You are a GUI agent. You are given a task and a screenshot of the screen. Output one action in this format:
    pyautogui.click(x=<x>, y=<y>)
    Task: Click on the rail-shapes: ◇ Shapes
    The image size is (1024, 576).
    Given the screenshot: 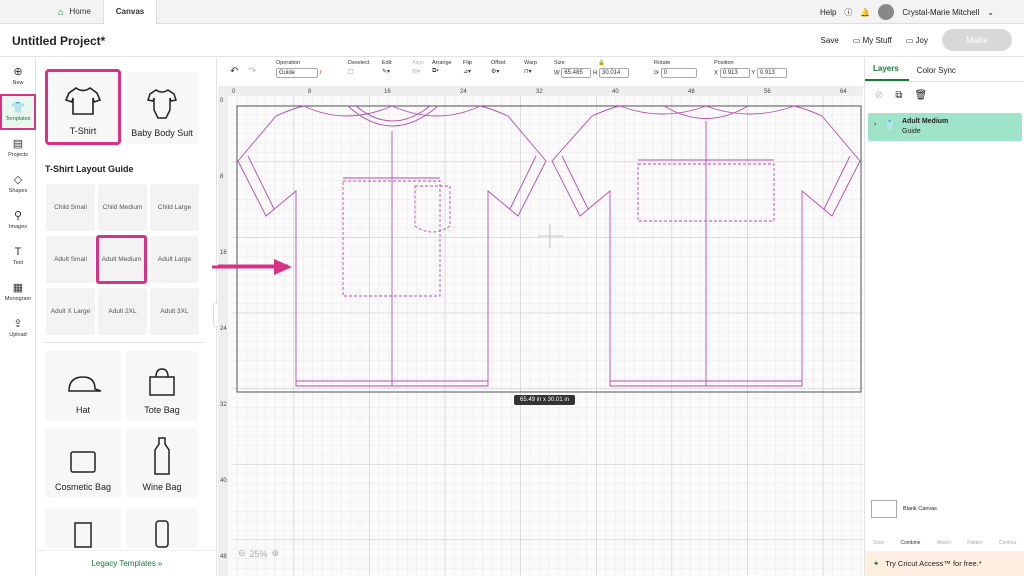 What is the action you would take?
    pyautogui.click(x=18, y=184)
    